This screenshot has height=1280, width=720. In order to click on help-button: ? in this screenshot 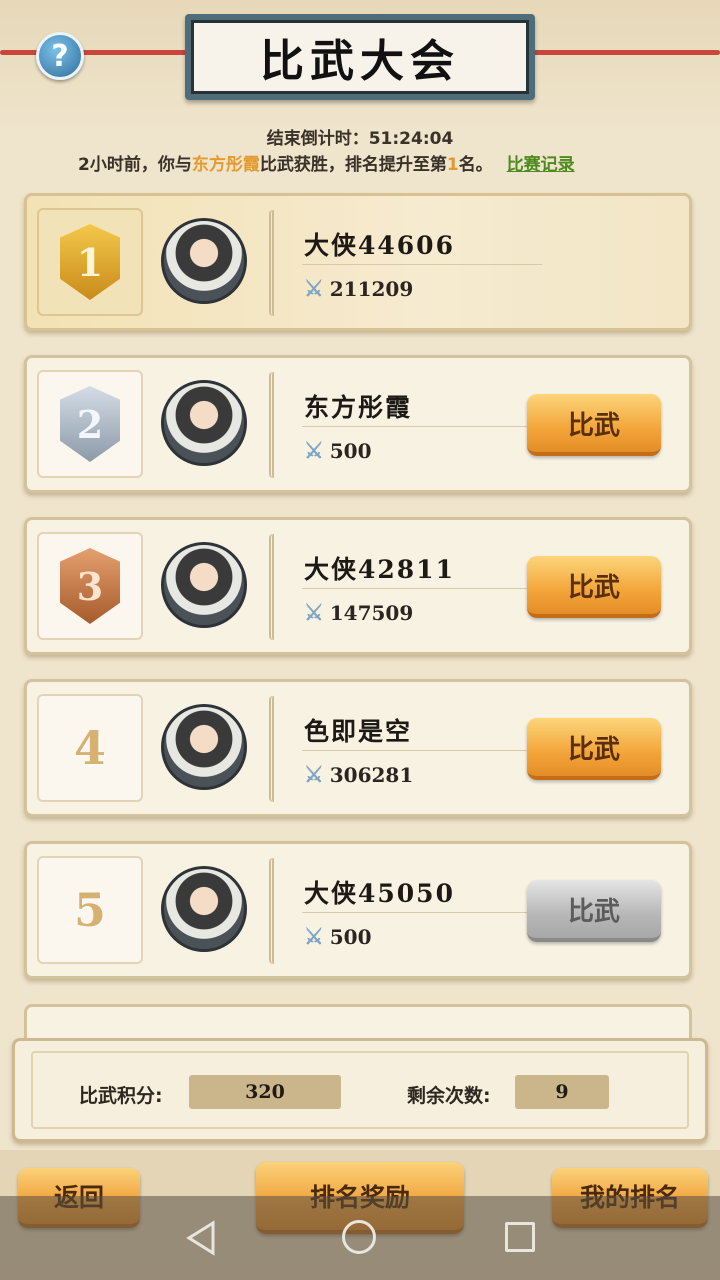, I will do `click(60, 56)`.